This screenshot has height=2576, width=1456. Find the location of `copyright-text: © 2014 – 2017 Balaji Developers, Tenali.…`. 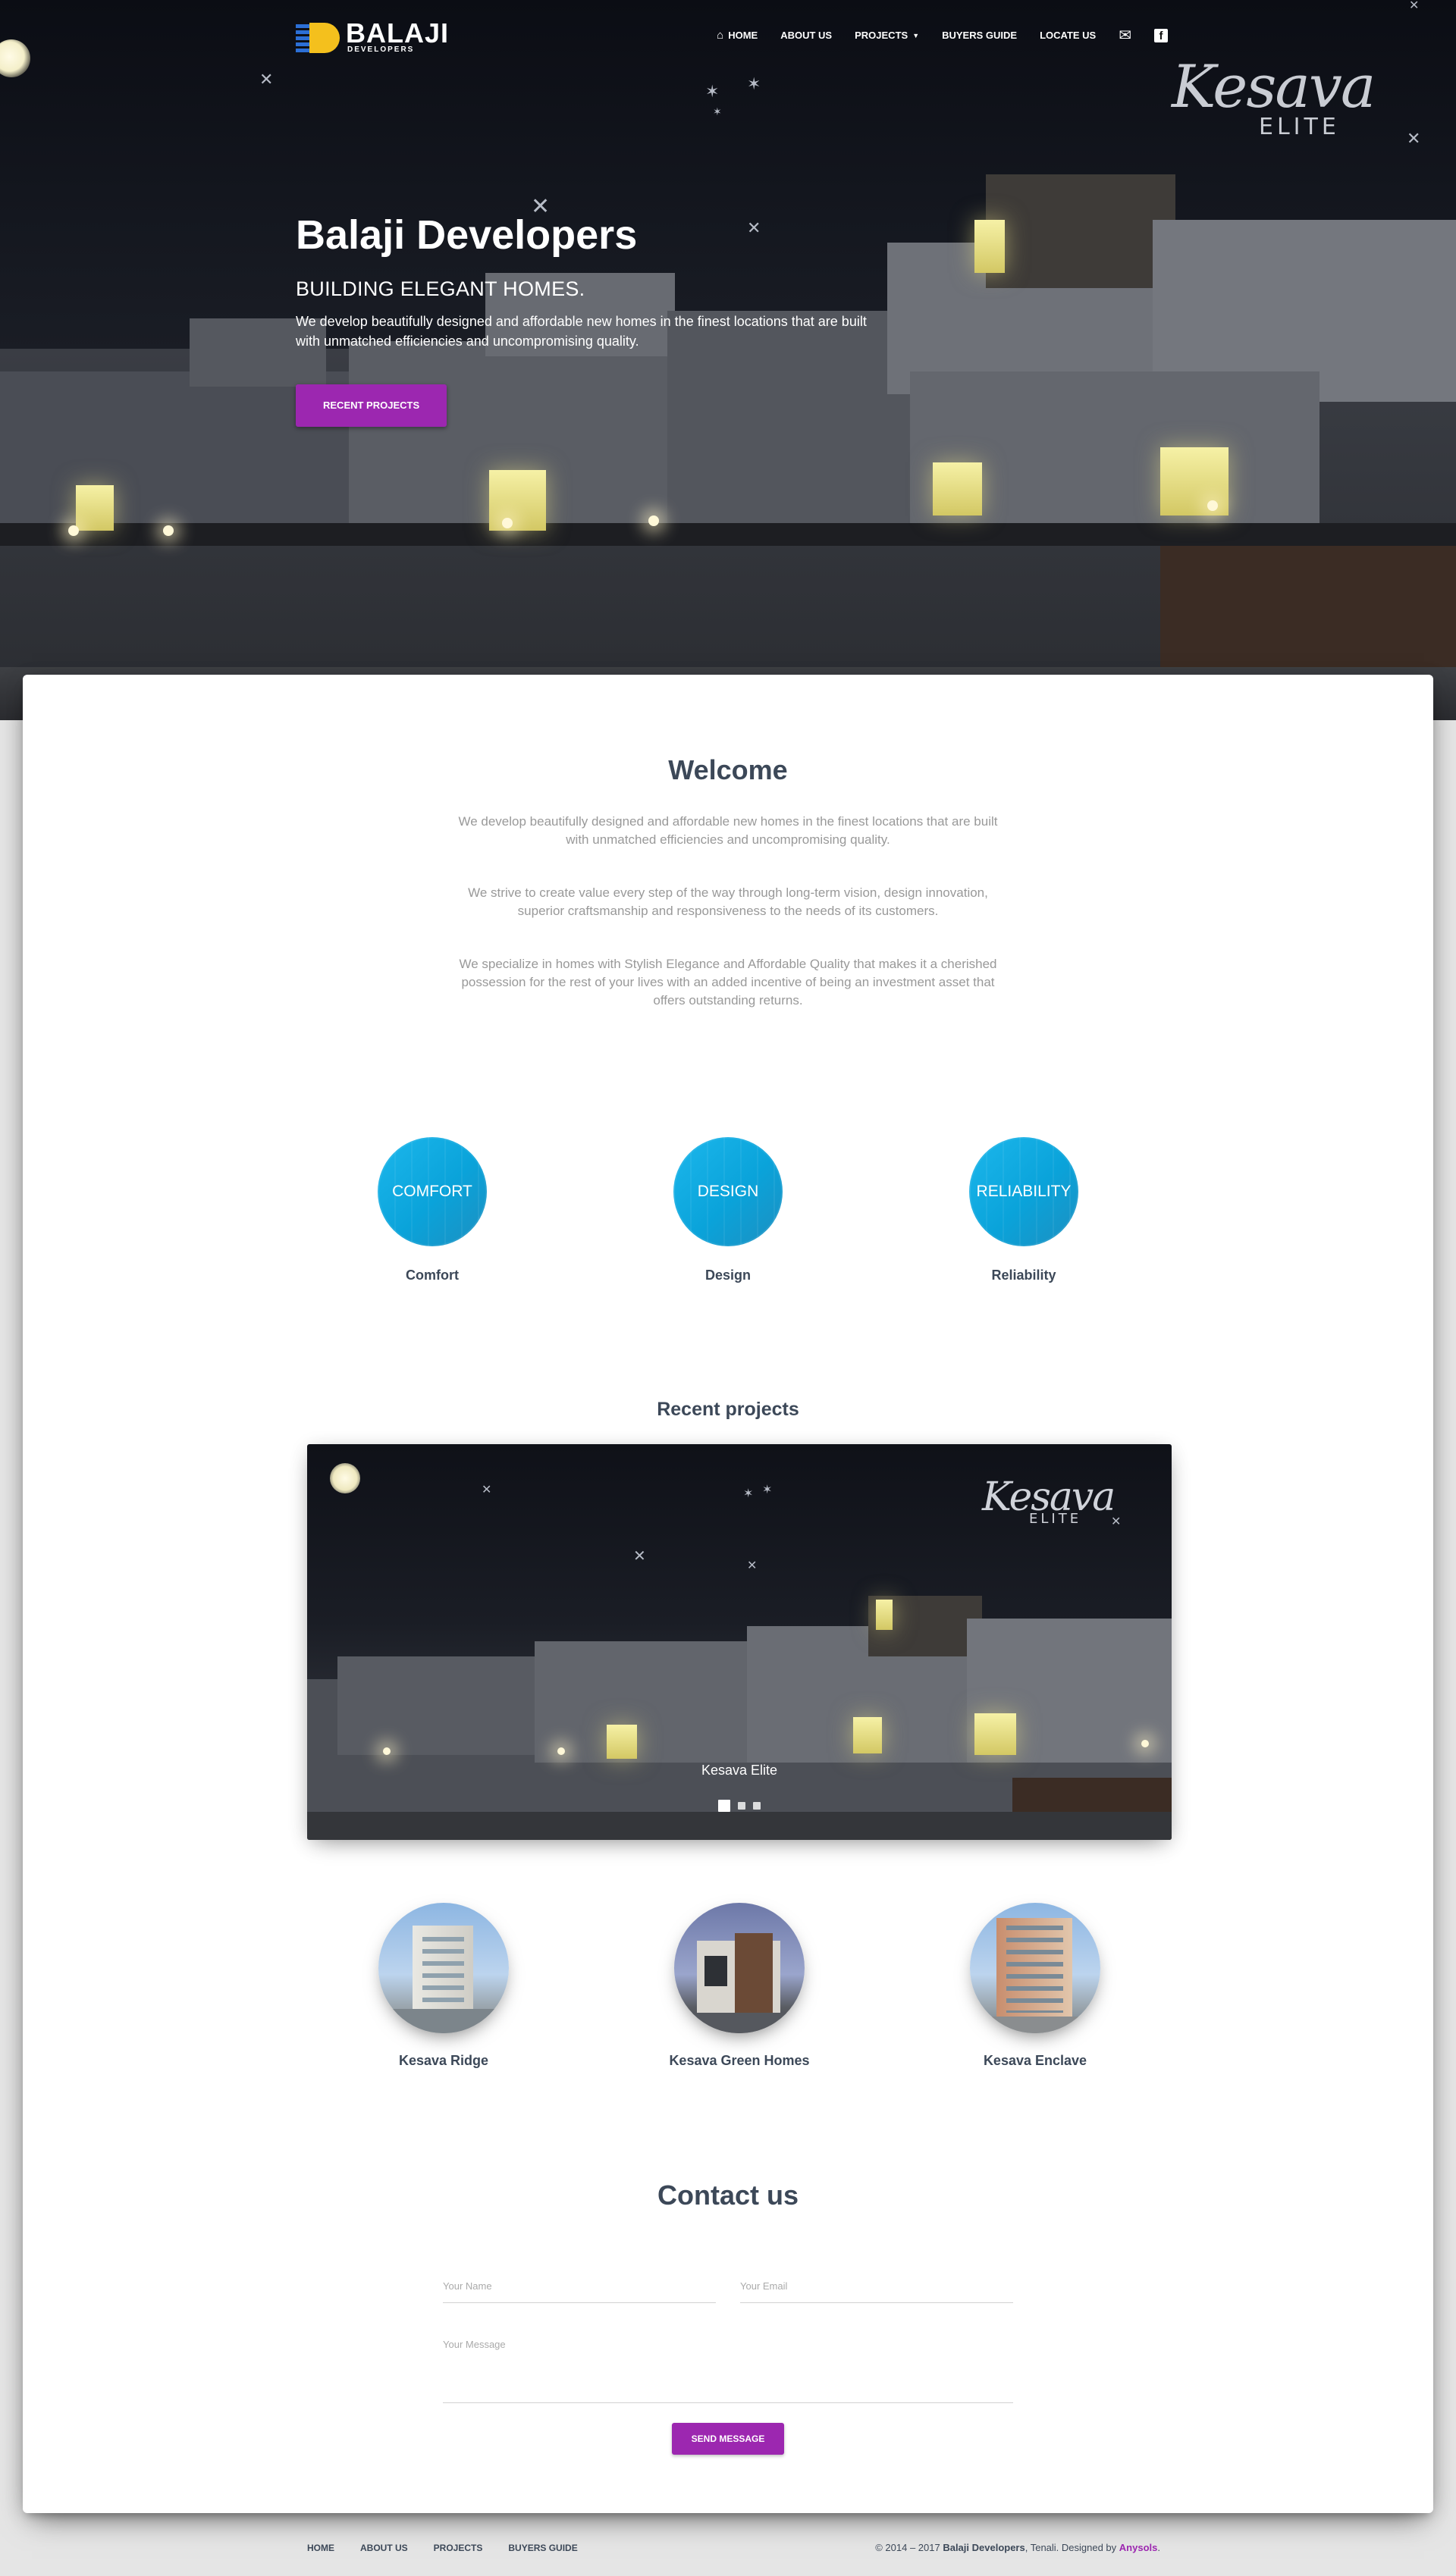

copyright-text: © 2014 – 2017 Balaji Developers, Tenali.… is located at coordinates (1017, 2547).